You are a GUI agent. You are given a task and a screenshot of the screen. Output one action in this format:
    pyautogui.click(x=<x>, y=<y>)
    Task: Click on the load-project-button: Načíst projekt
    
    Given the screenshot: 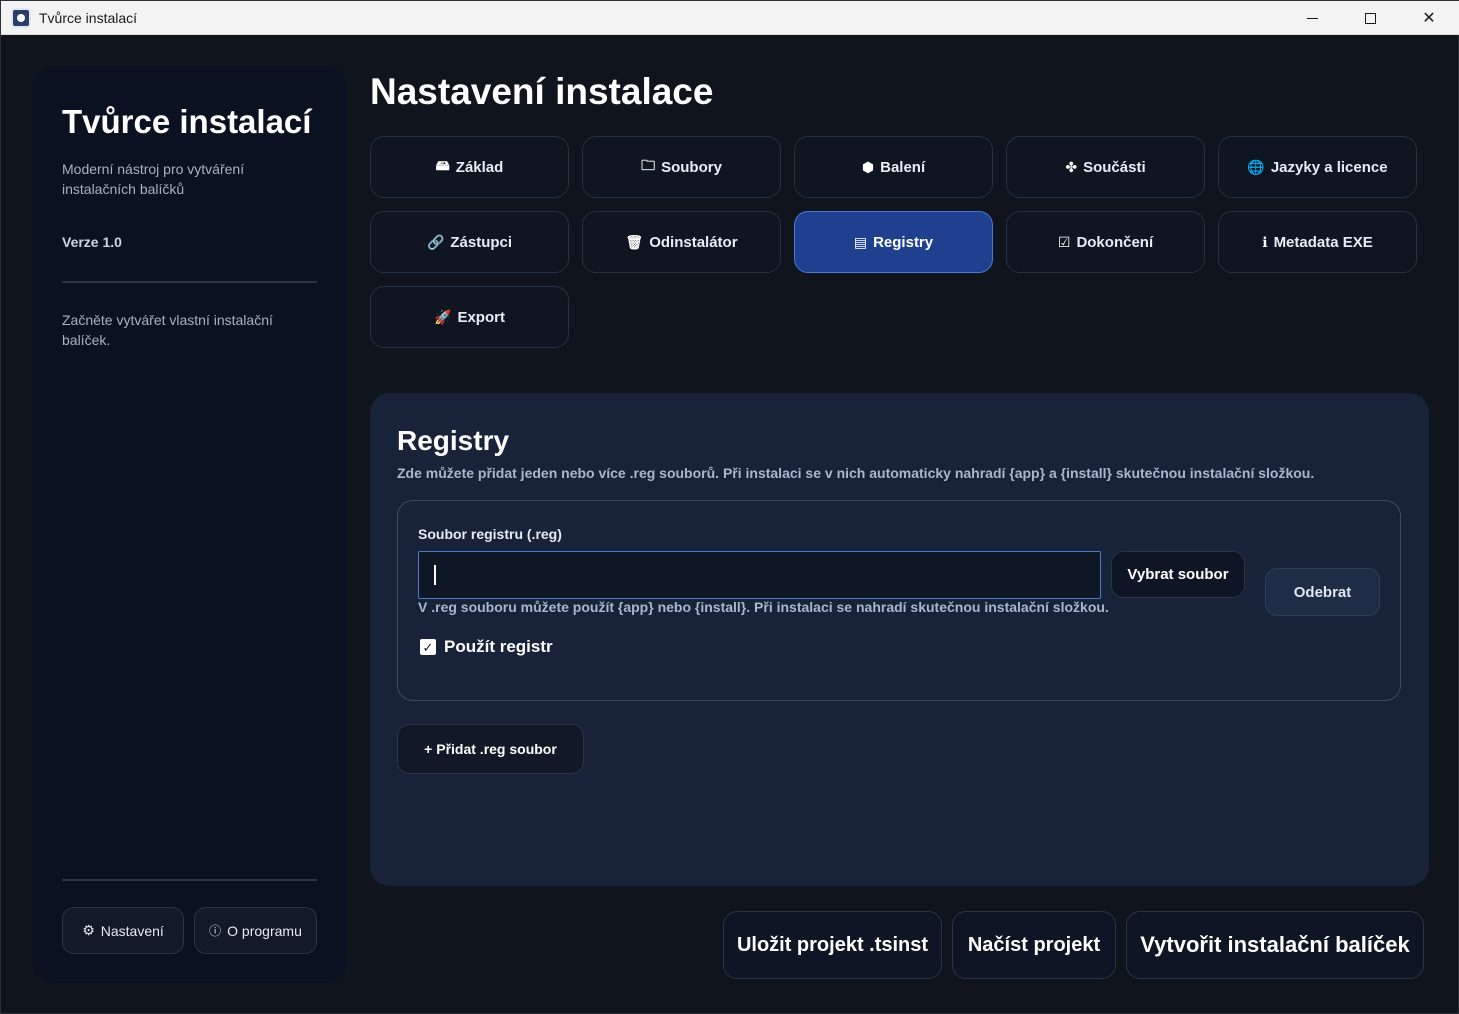 What is the action you would take?
    pyautogui.click(x=1034, y=945)
    